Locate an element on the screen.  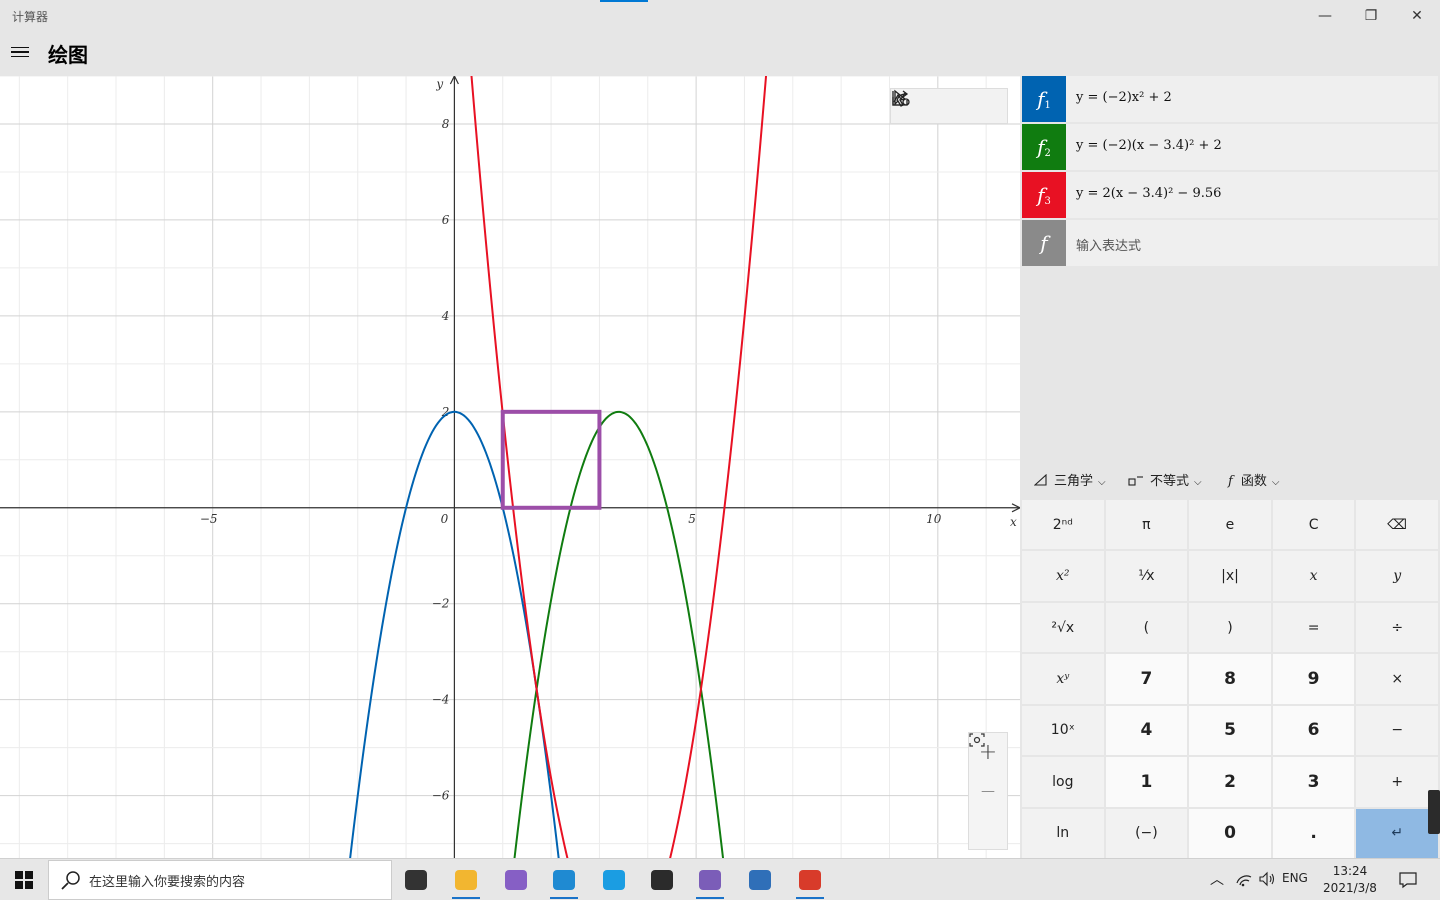
function-badge-f3: f3 is located at coordinates (1044, 195).